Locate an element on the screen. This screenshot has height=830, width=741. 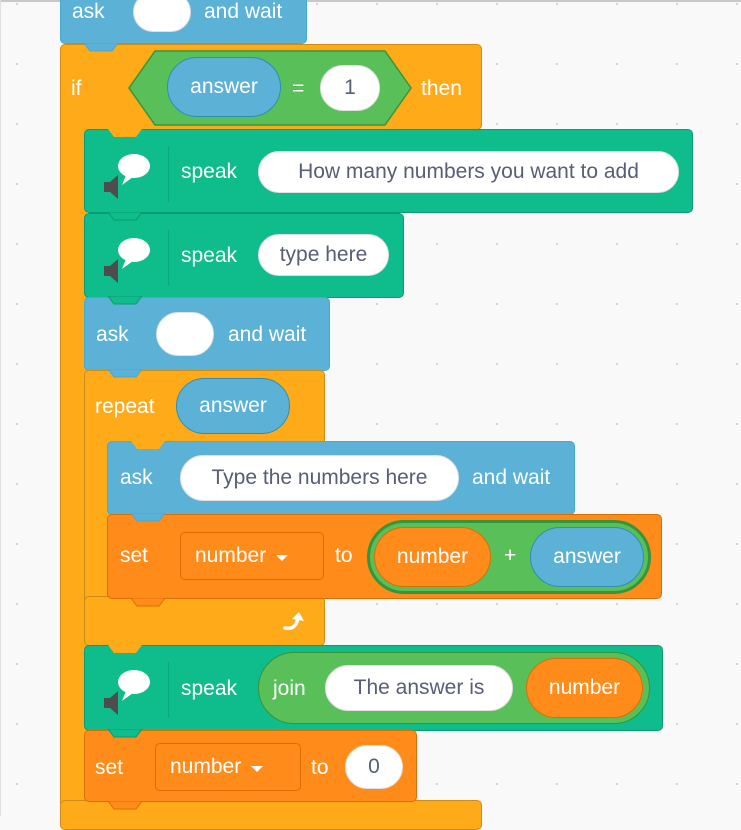
equals-right-input: 1 is located at coordinates (350, 88).